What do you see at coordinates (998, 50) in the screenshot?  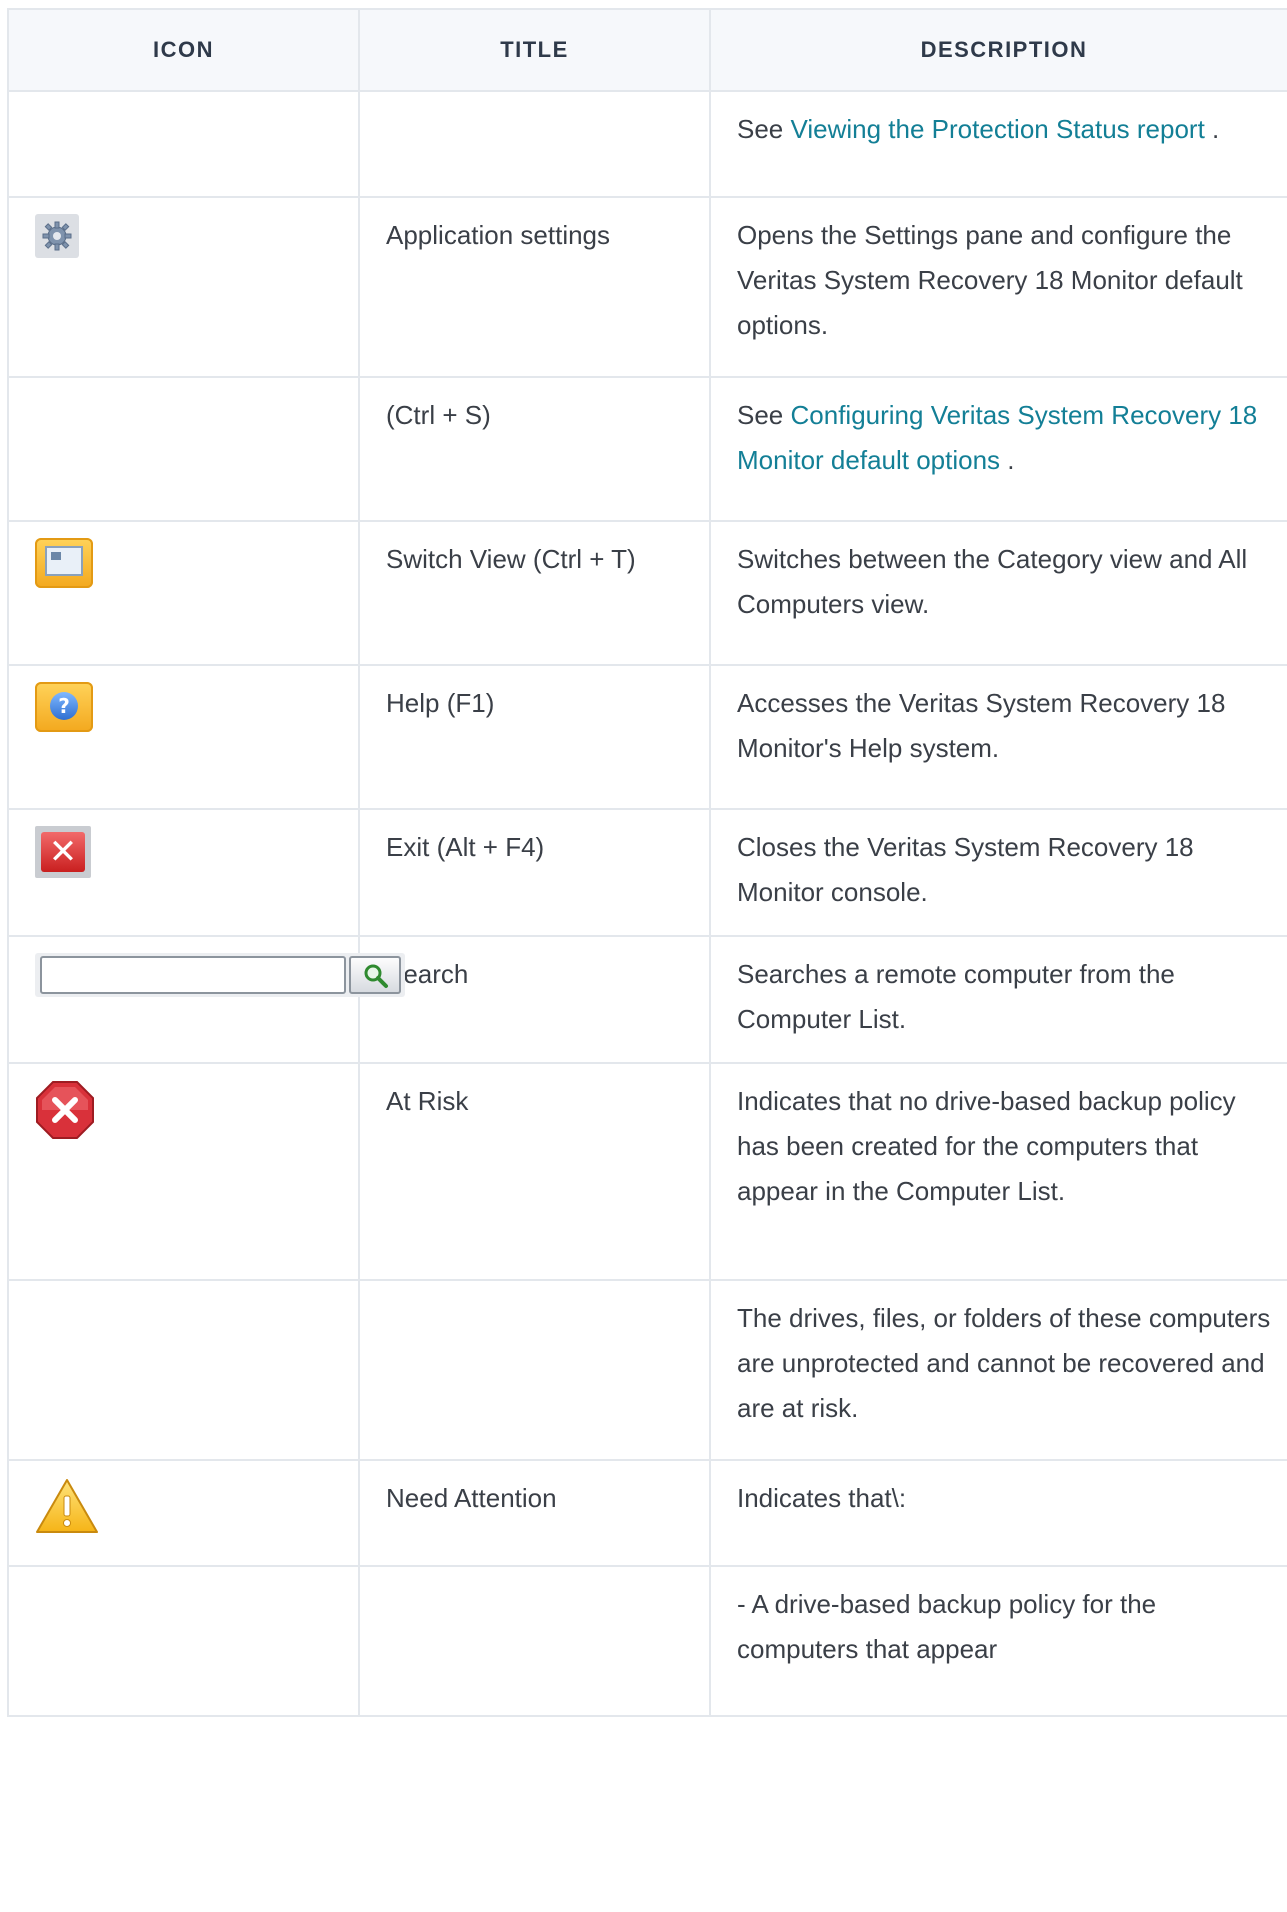 I see `header-description: DESCRIPTION` at bounding box center [998, 50].